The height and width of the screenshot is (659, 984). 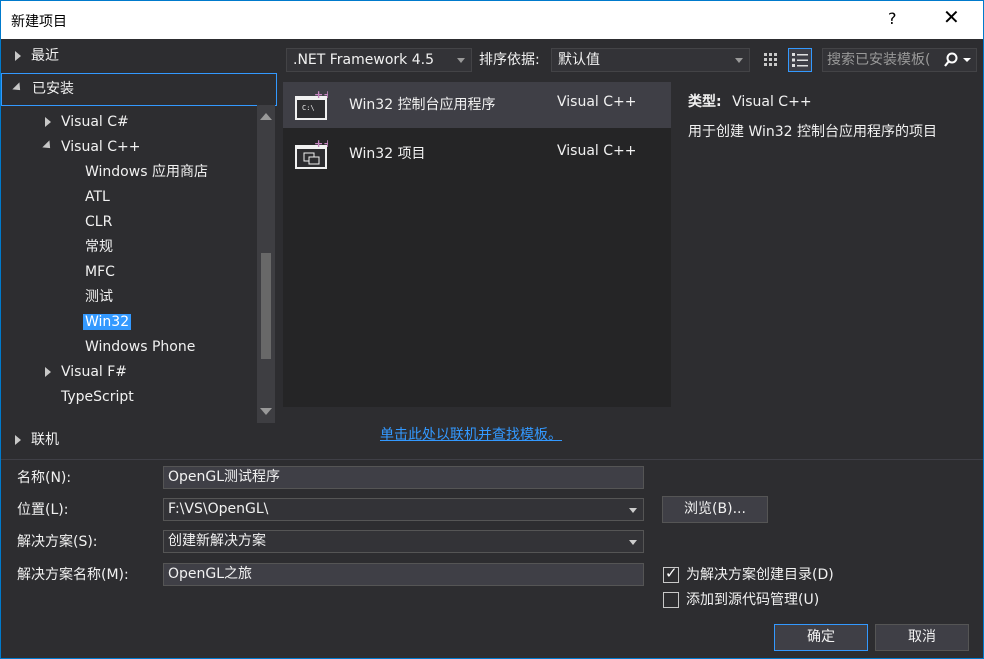 I want to click on create-directory-checkbox: ✓, so click(x=671, y=573).